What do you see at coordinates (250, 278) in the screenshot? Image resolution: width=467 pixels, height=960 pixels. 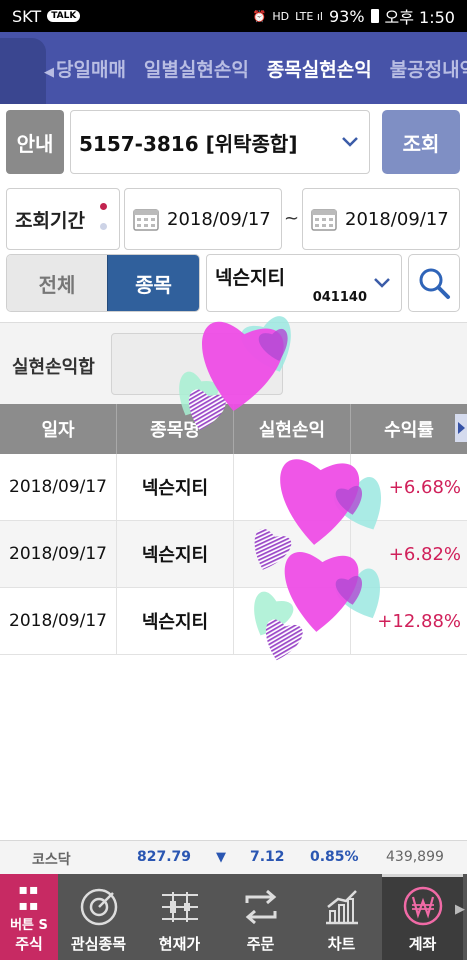 I see `stock-name: 넥슨지티` at bounding box center [250, 278].